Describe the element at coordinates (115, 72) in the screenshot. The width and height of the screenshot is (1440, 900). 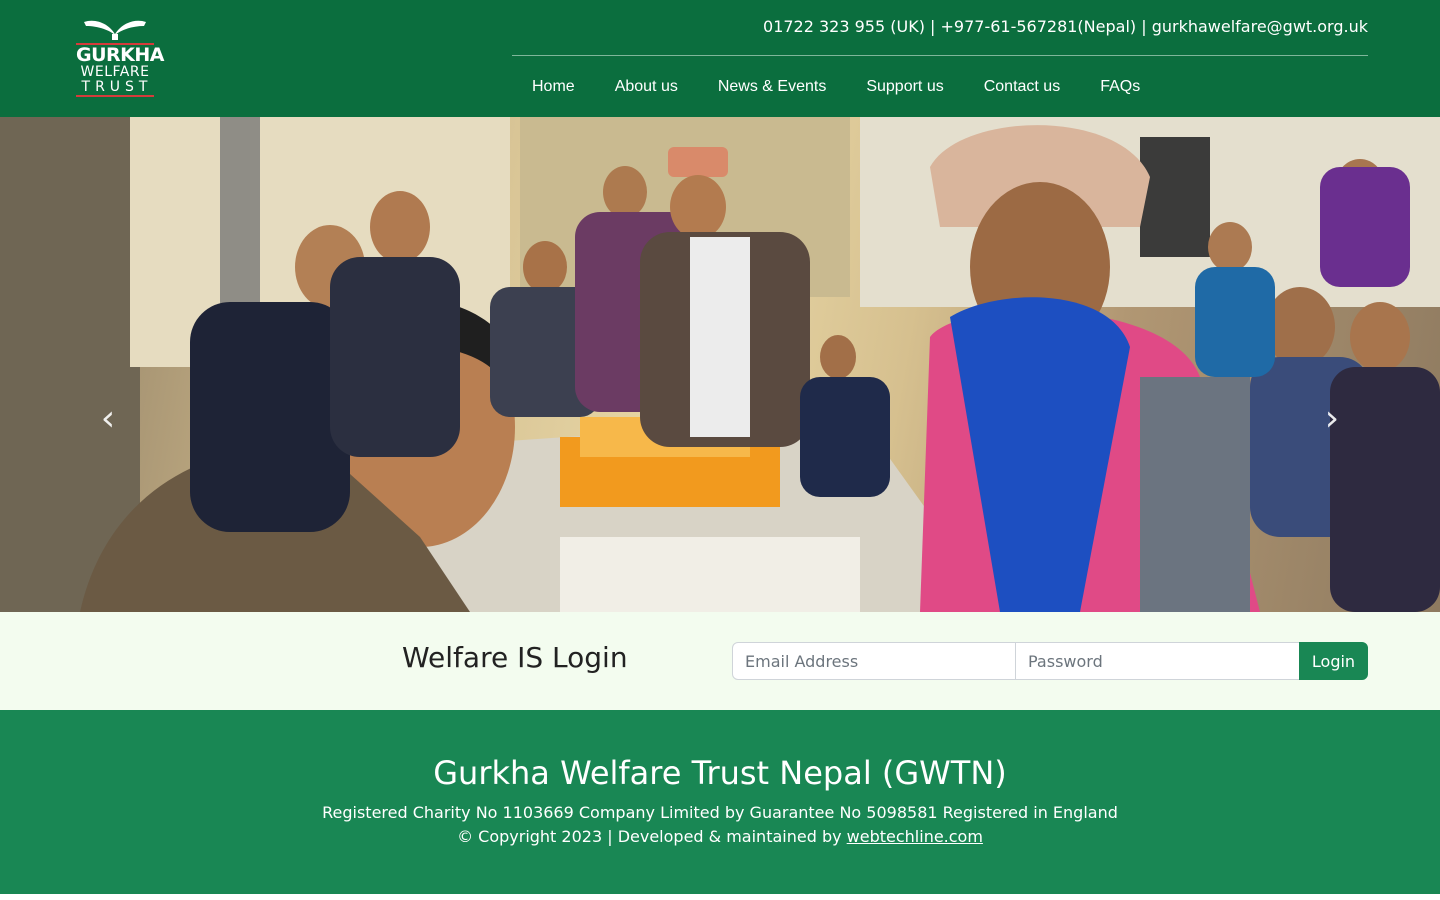
I see `logo-text-welfare: WELFARE` at that location.